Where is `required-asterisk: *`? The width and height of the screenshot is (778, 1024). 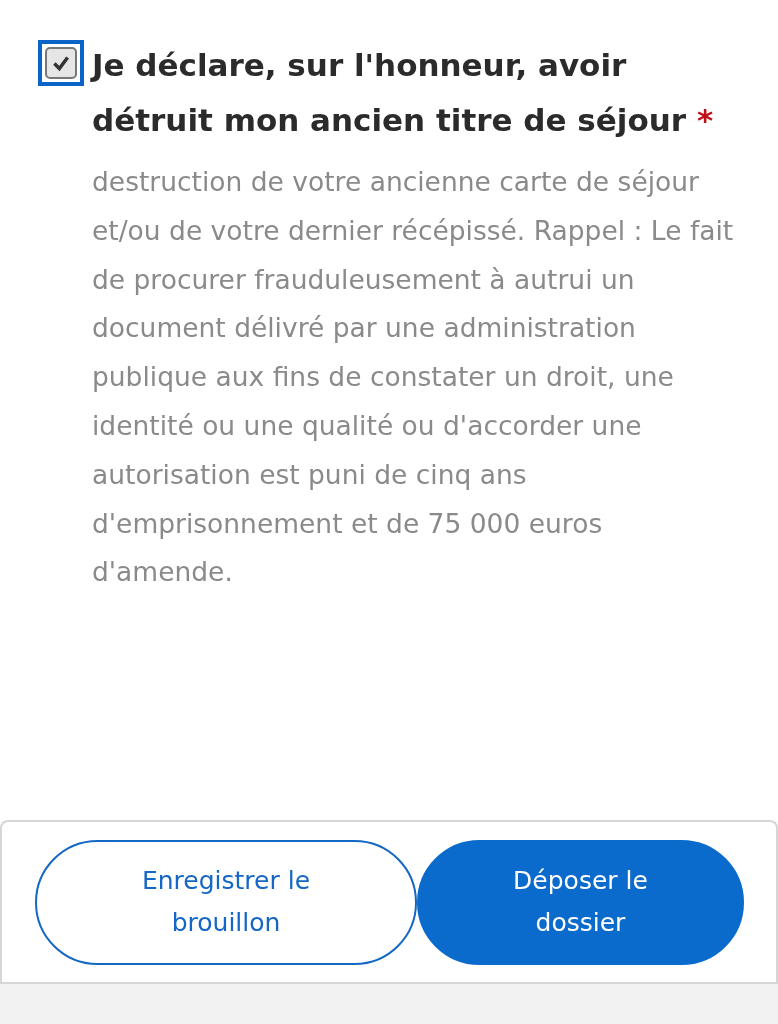 required-asterisk: * is located at coordinates (705, 120).